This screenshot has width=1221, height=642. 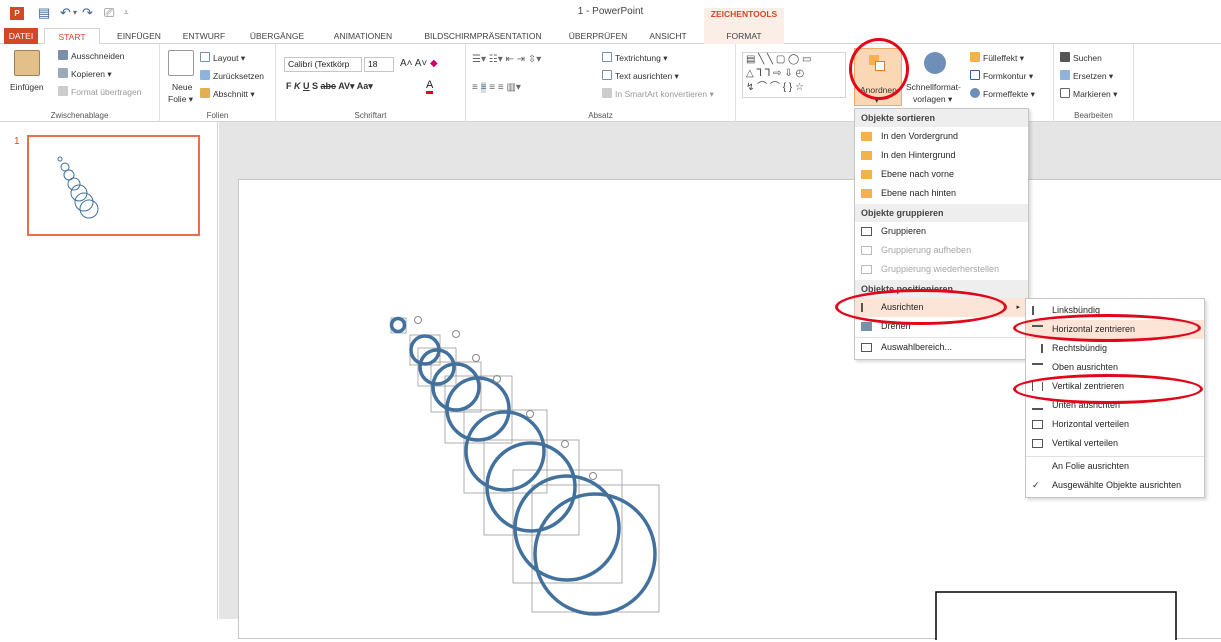 I want to click on select-button: Markieren ▾, so click(x=1088, y=94).